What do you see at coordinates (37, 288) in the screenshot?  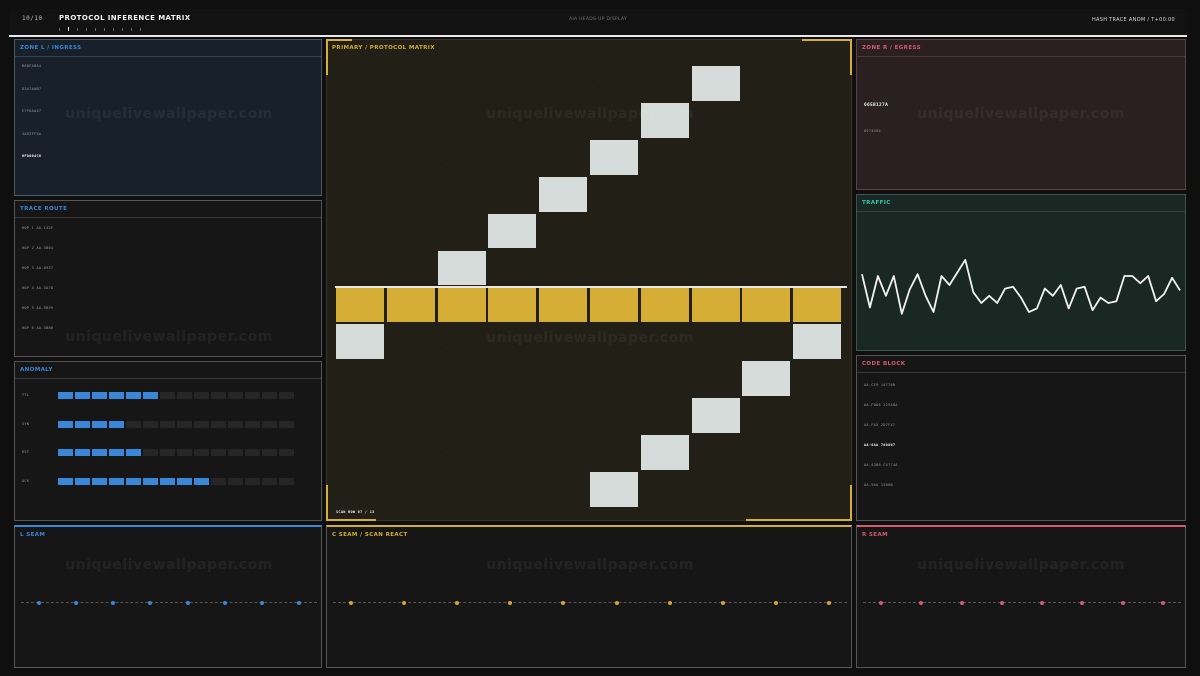 I see `trace-hop-item: HOP 4 AA-3A78` at bounding box center [37, 288].